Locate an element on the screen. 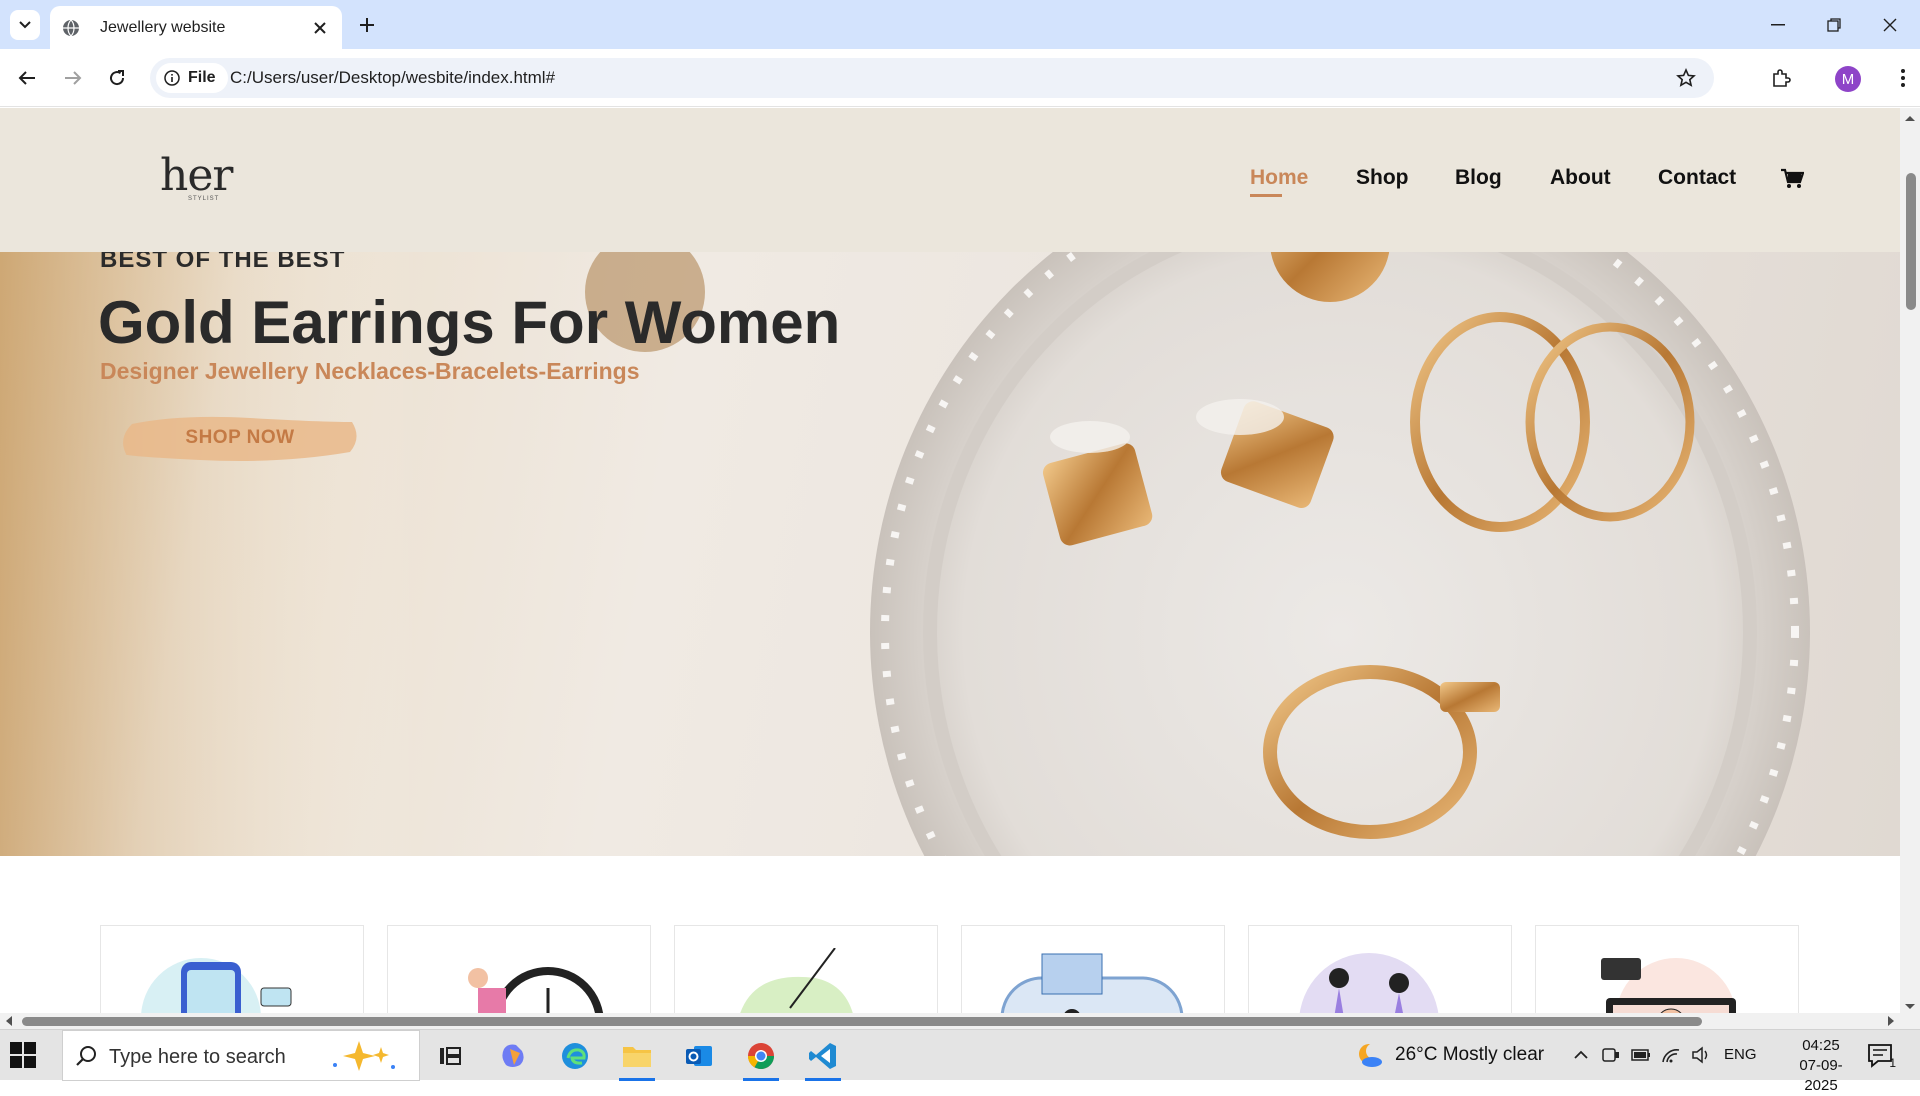  battery-icon is located at coordinates (1640, 1055).